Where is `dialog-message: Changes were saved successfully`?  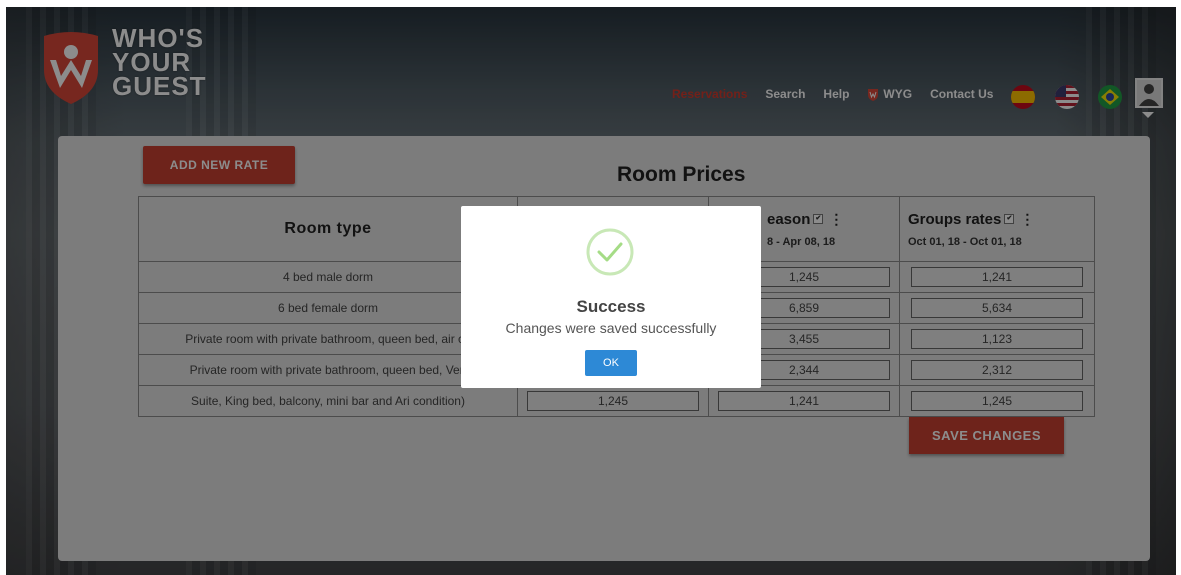
dialog-message: Changes were saved successfully is located at coordinates (611, 328).